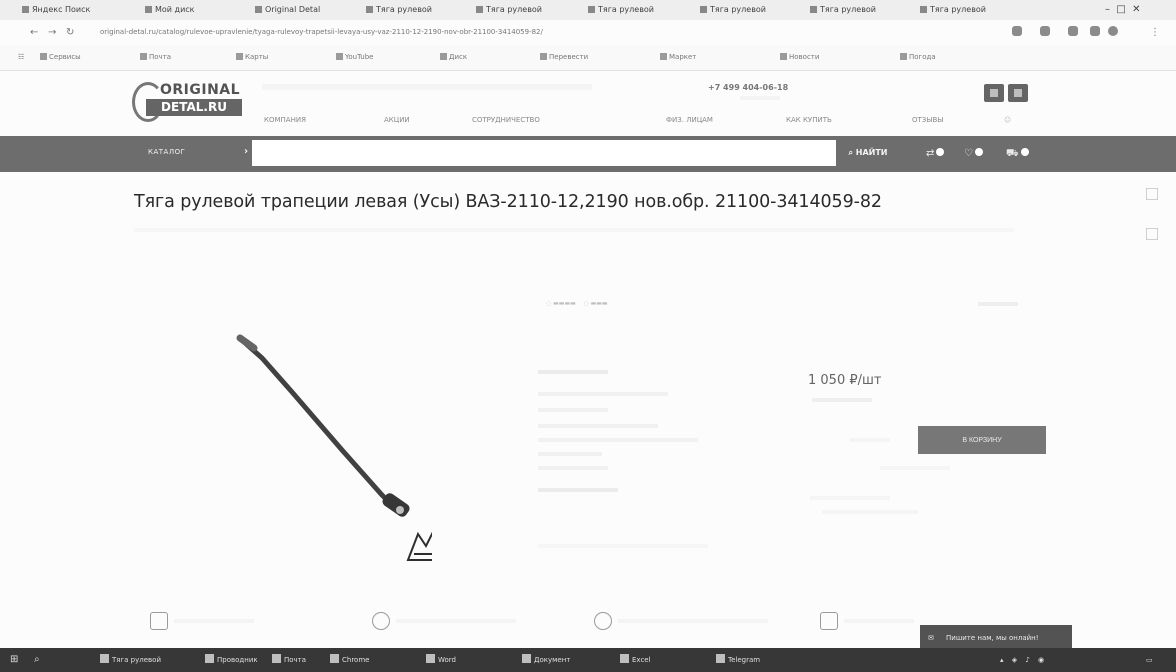 This screenshot has height=672, width=1176. What do you see at coordinates (526, 658) in the screenshot?
I see `document-icon` at bounding box center [526, 658].